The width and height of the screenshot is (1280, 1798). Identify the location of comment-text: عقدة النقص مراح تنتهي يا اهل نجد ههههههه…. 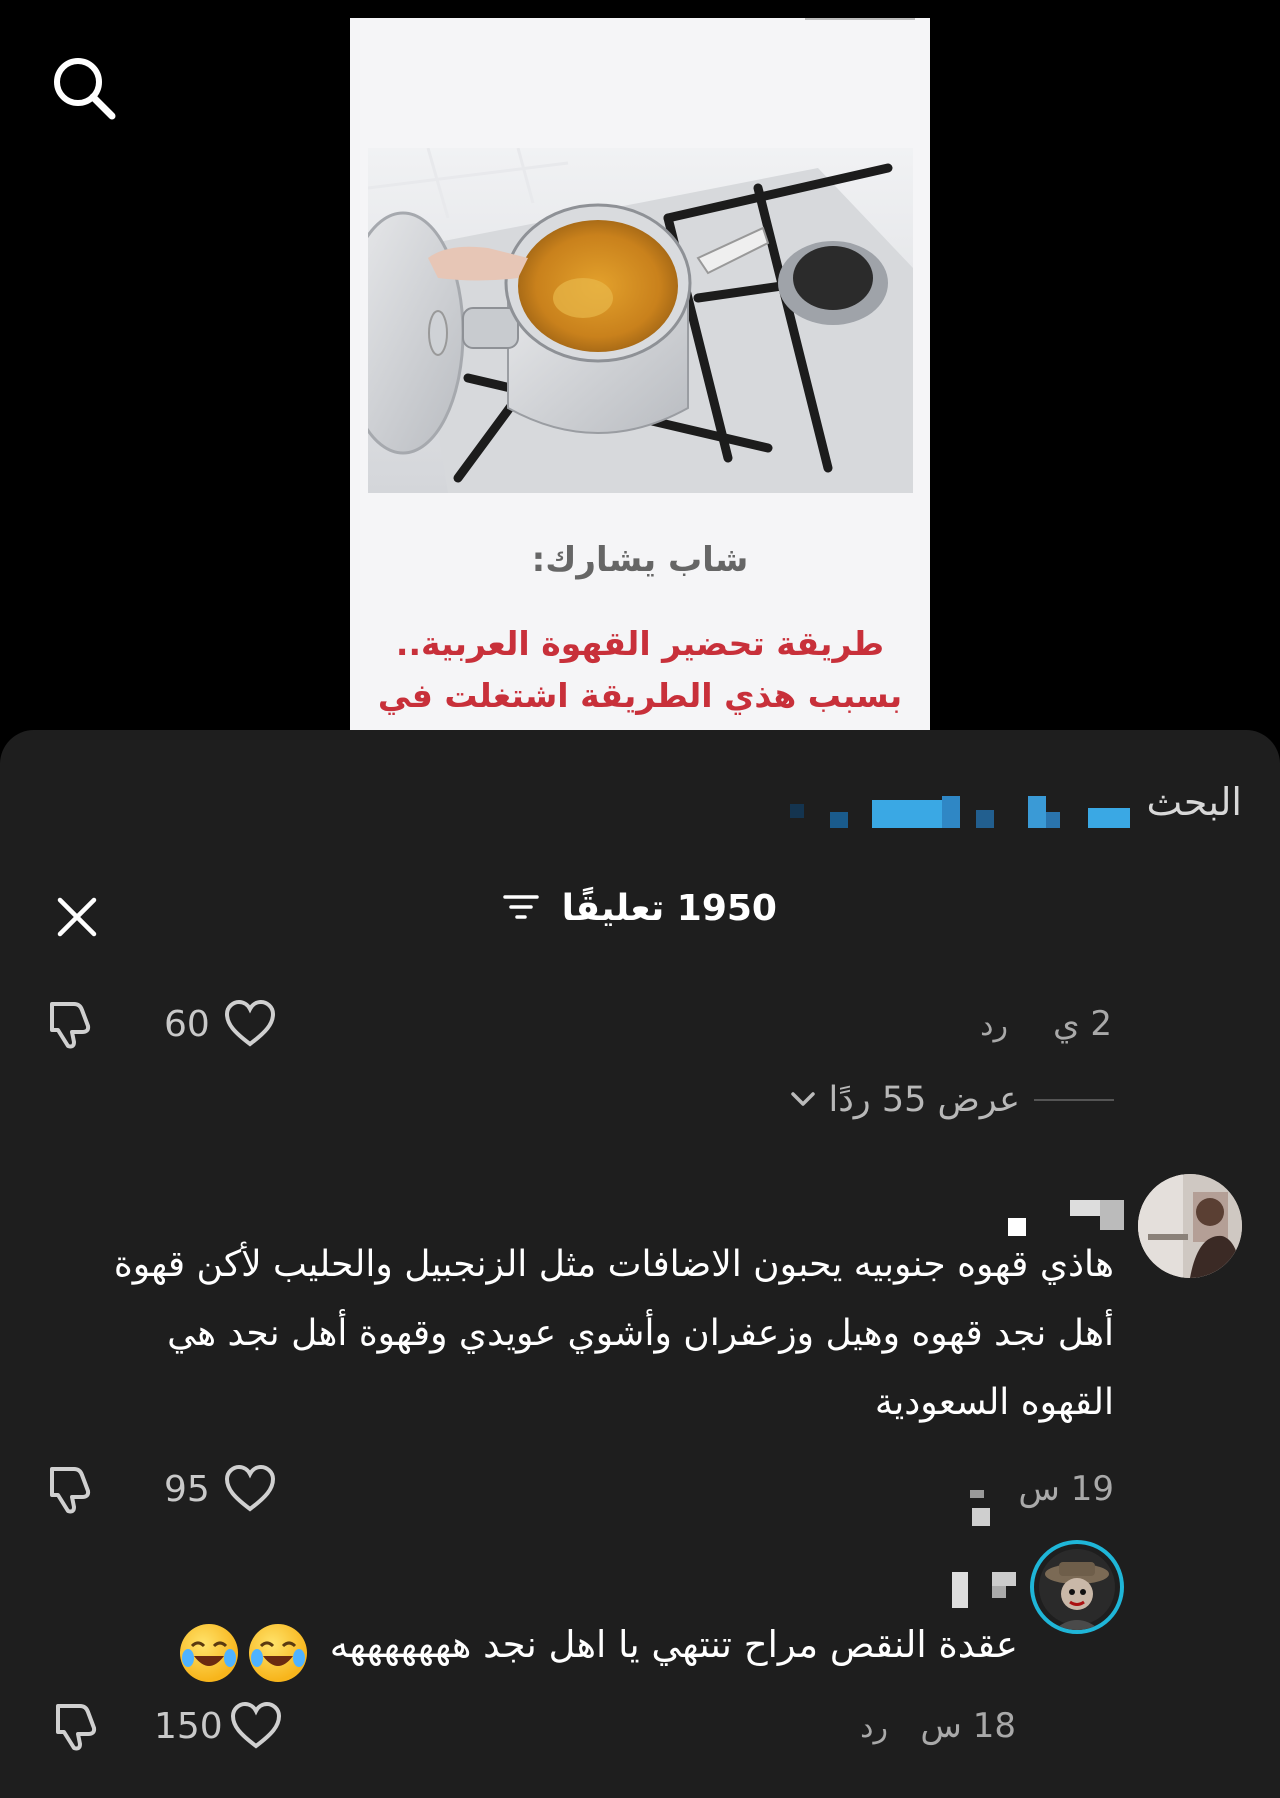
(673, 1644).